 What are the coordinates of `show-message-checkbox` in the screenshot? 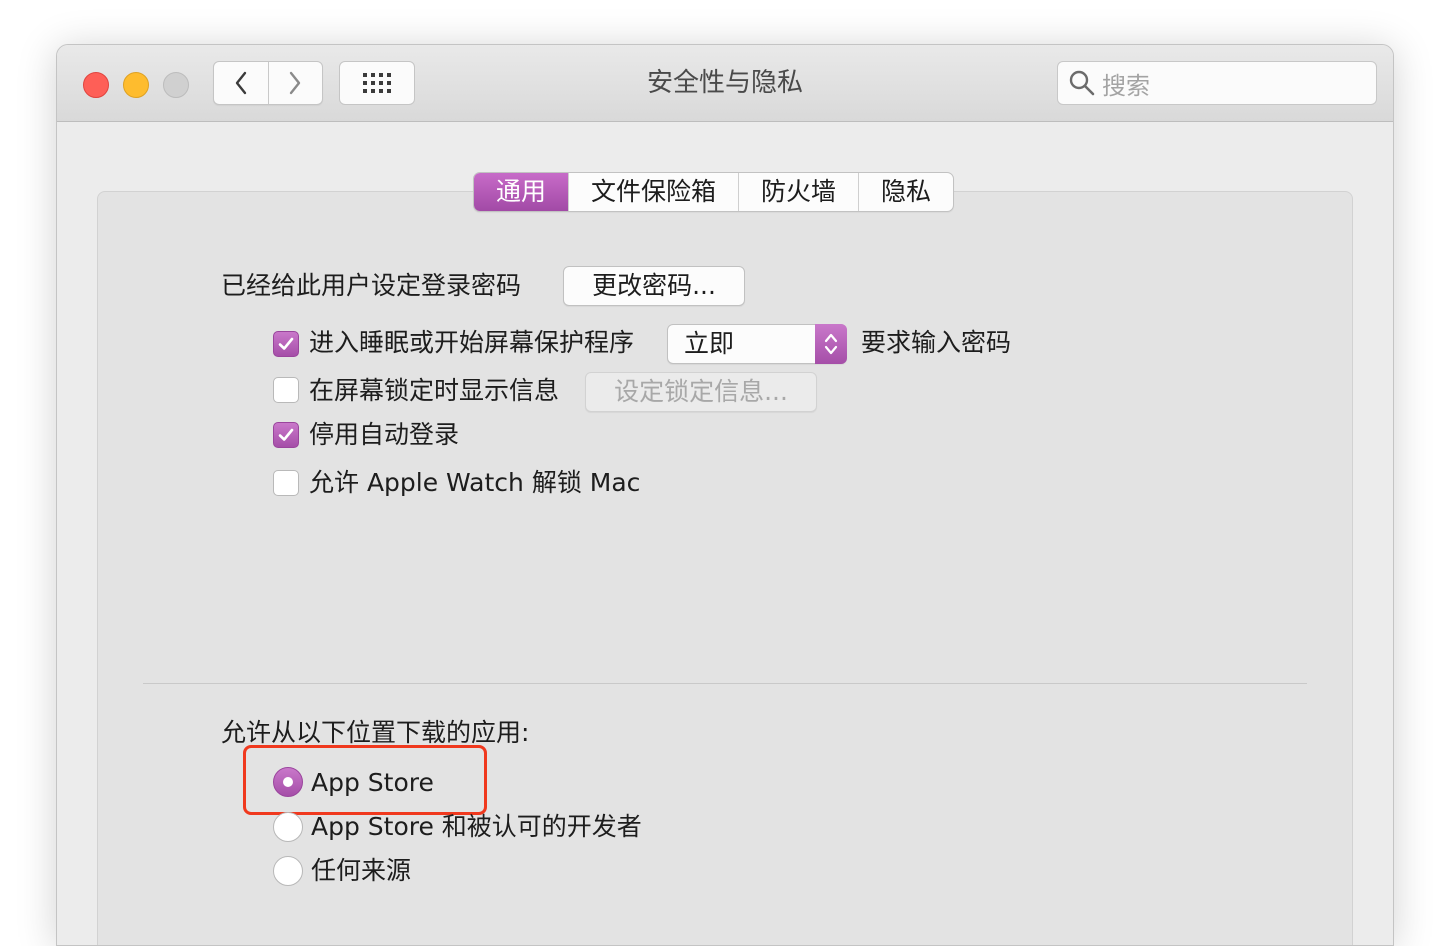 It's located at (286, 390).